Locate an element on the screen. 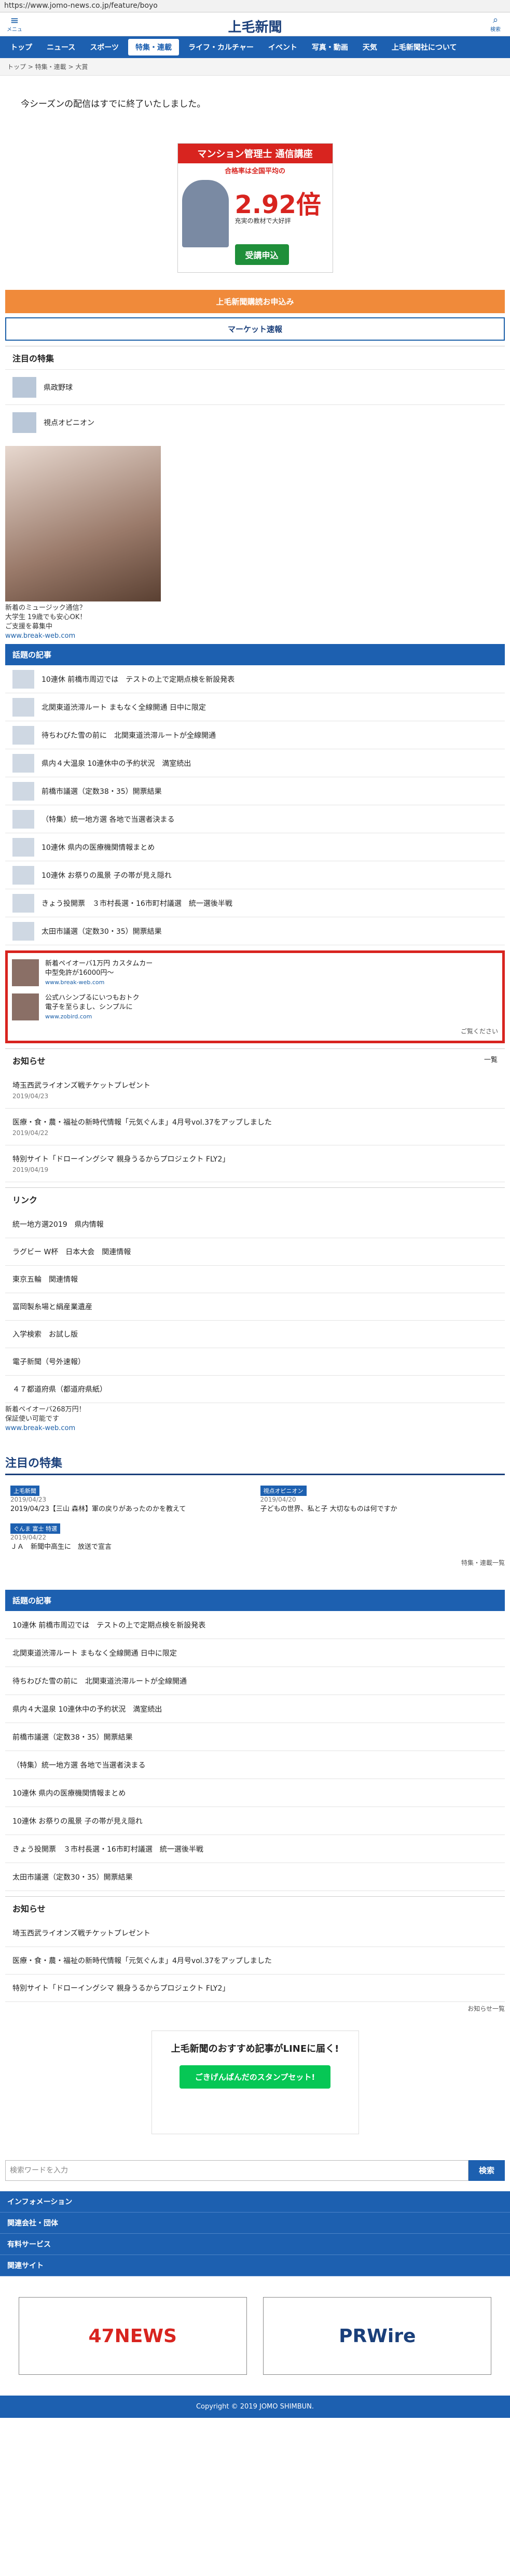 This screenshot has height=2576, width=510. sponsored-more: ご覧ください is located at coordinates (255, 1031).